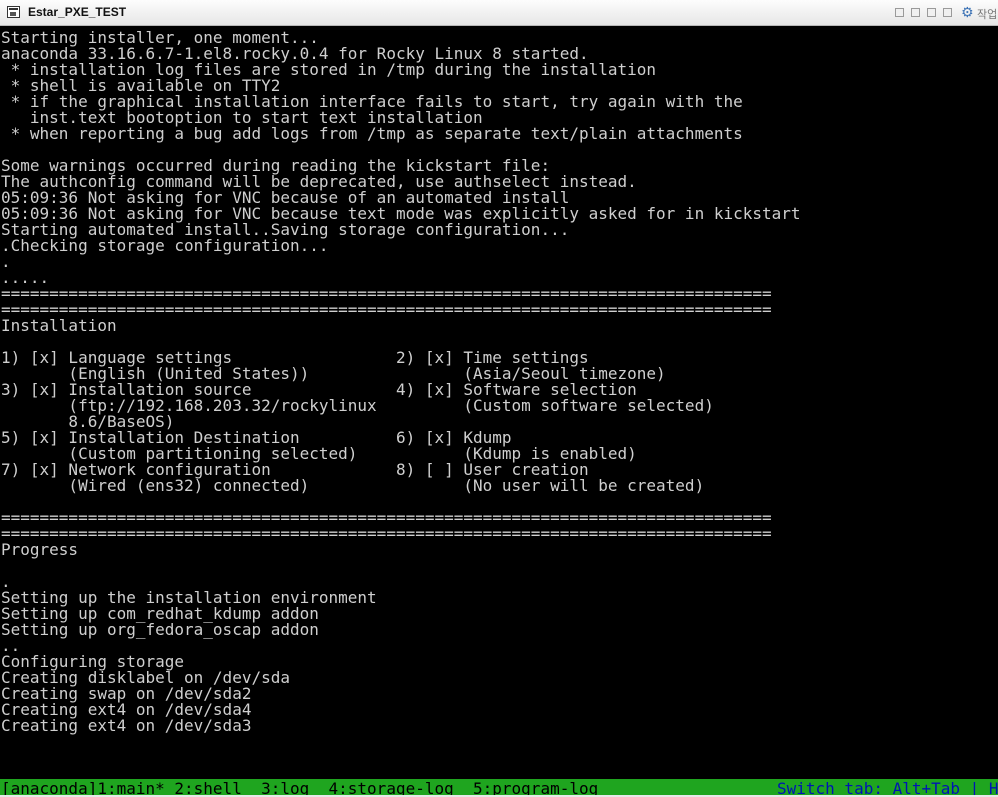 The width and height of the screenshot is (998, 797). Describe the element at coordinates (987, 14) in the screenshot. I see `action-menu-label: 작업` at that location.